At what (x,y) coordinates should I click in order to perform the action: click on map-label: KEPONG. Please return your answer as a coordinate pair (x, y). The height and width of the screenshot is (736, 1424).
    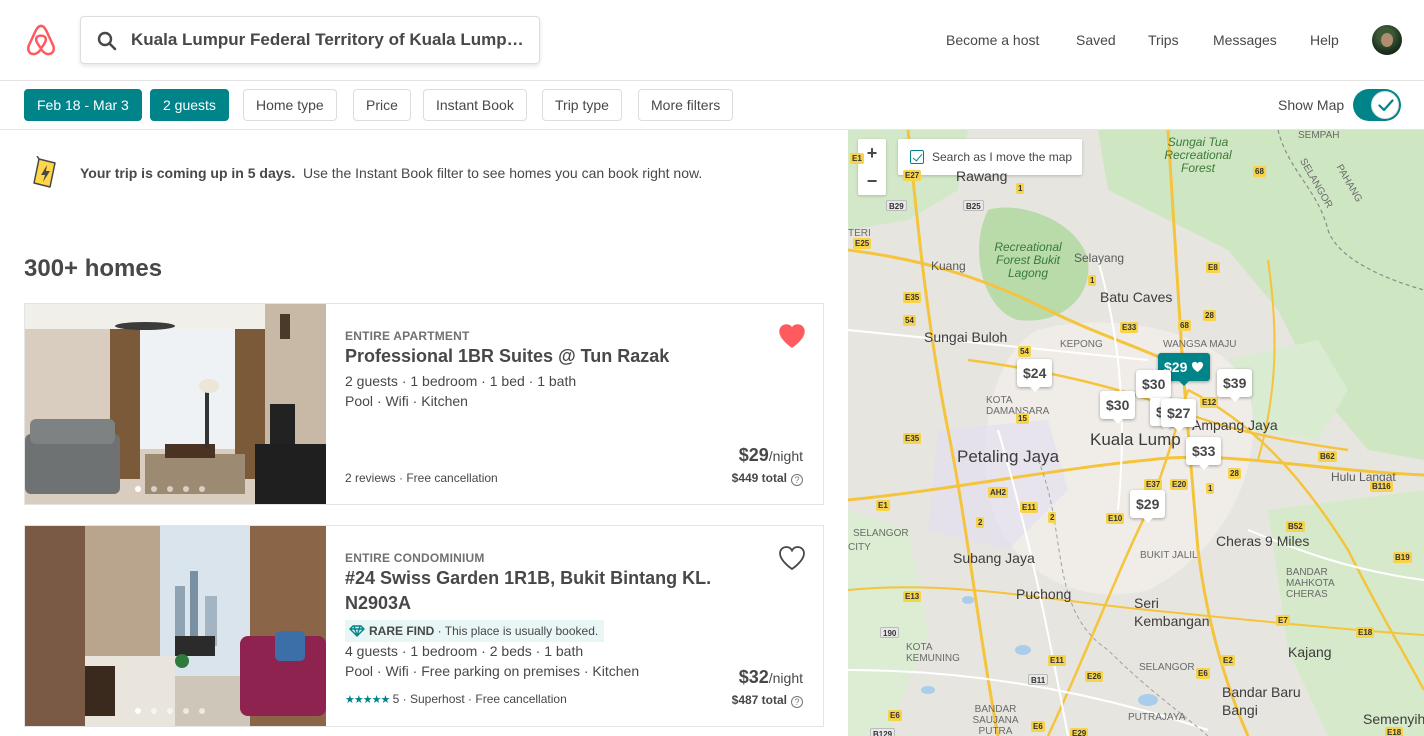
    Looking at the image, I should click on (1081, 344).